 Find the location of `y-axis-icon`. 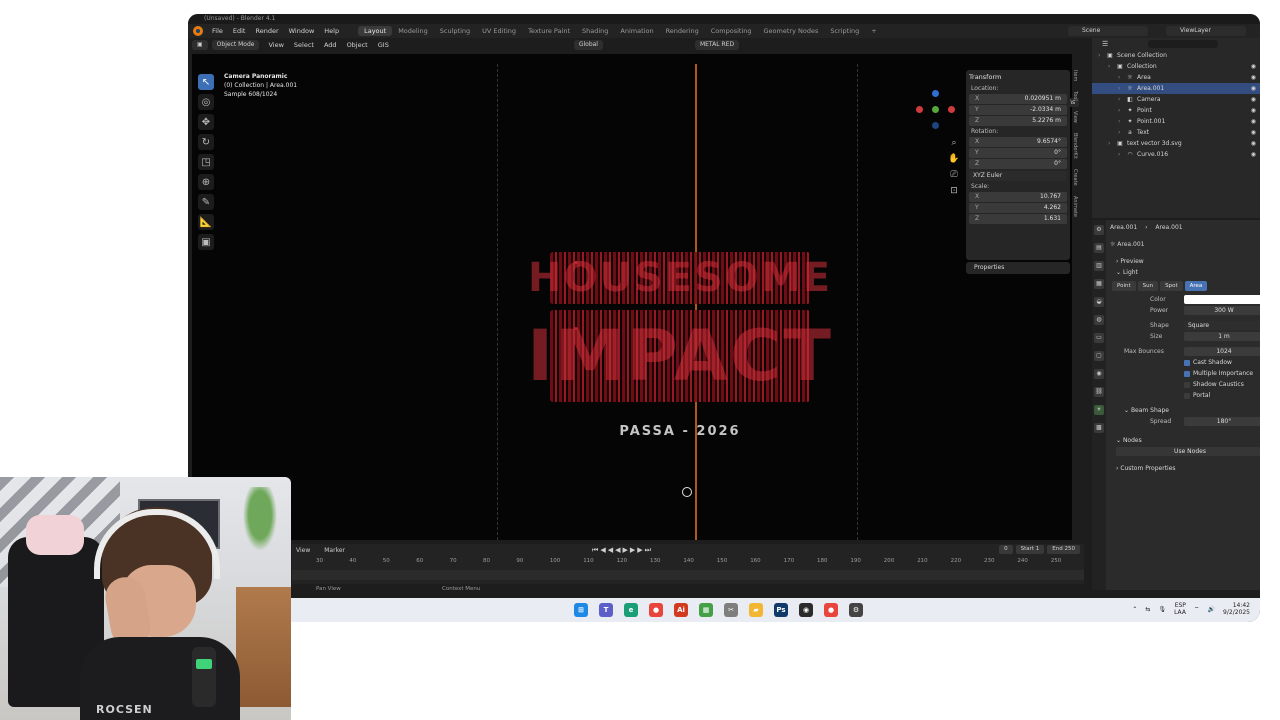

y-axis-icon is located at coordinates (935, 109).